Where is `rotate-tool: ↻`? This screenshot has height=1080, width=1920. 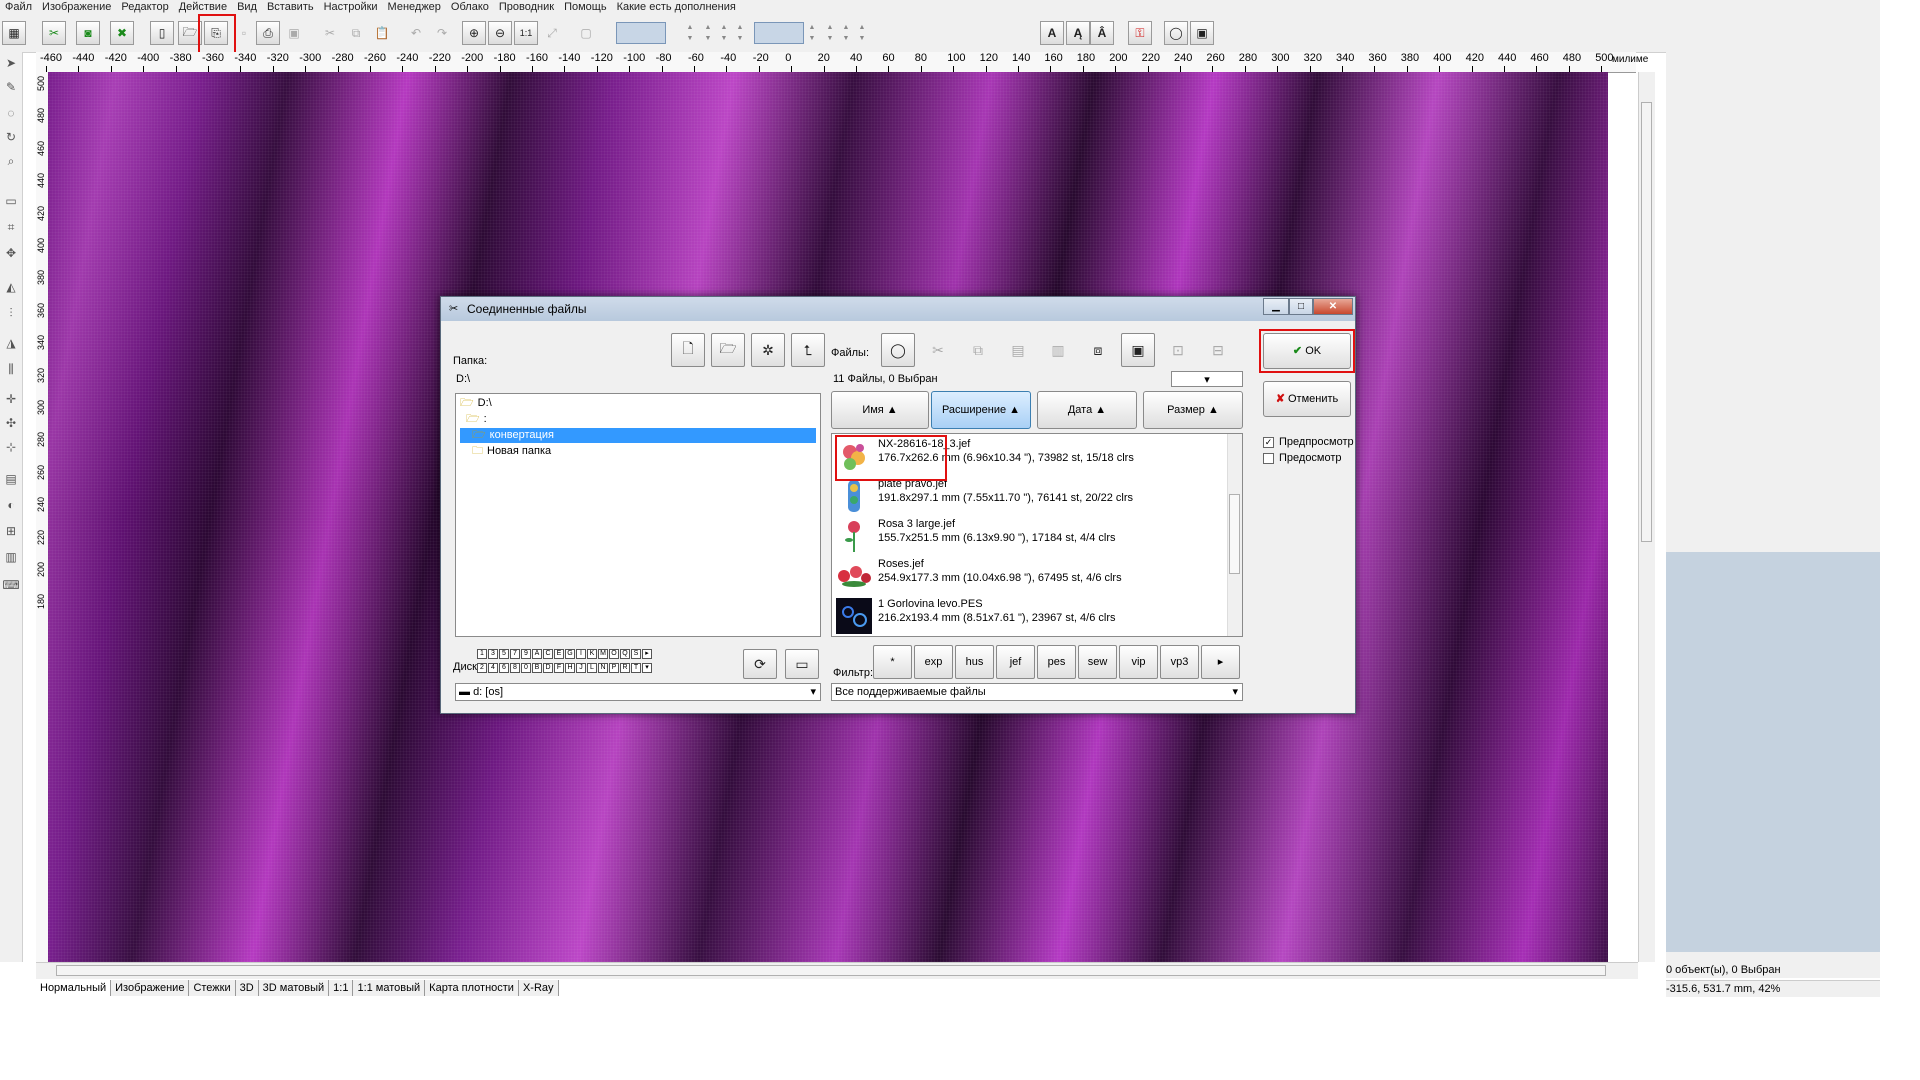 rotate-tool: ↻ is located at coordinates (11, 137).